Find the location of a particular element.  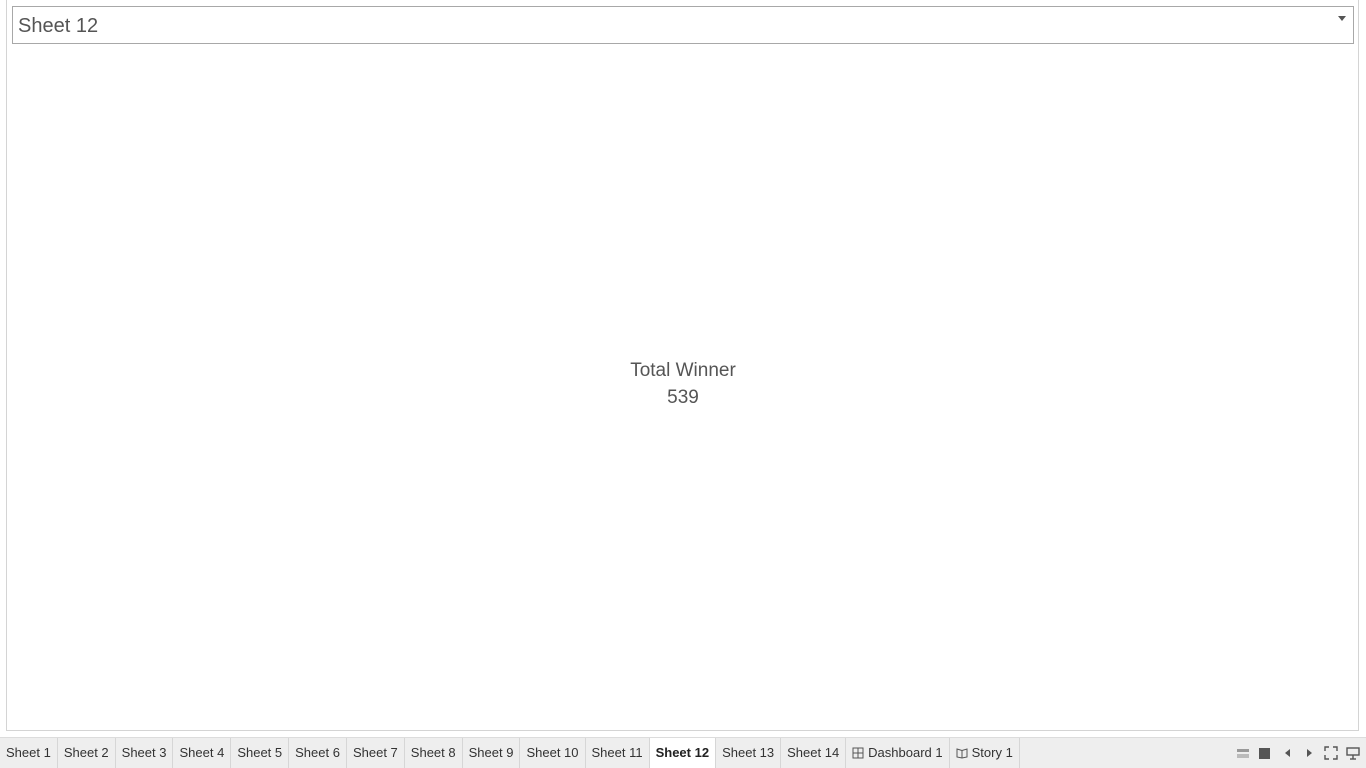

presentation-mode-icon is located at coordinates (1353, 753).